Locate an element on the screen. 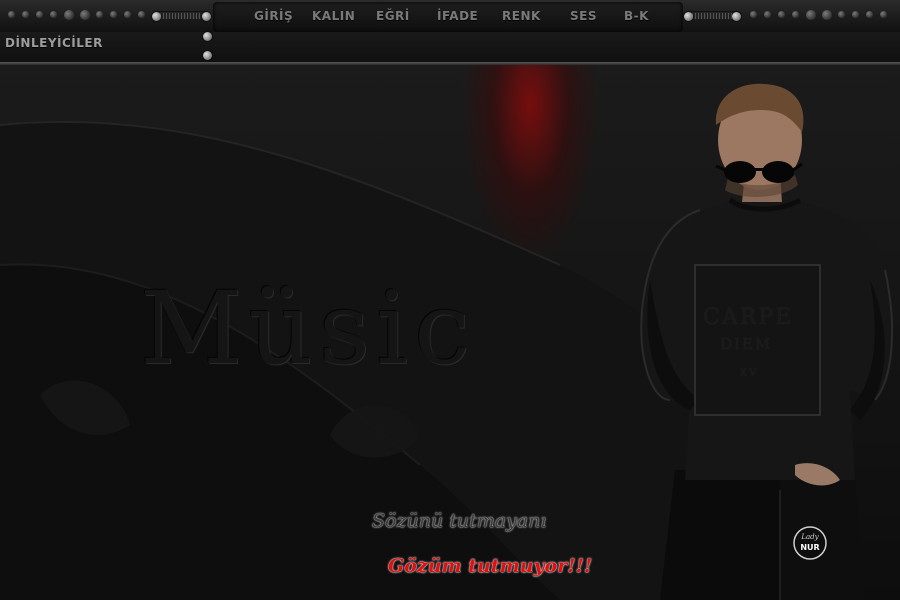  nav-item-renk: RENK is located at coordinates (521, 16).